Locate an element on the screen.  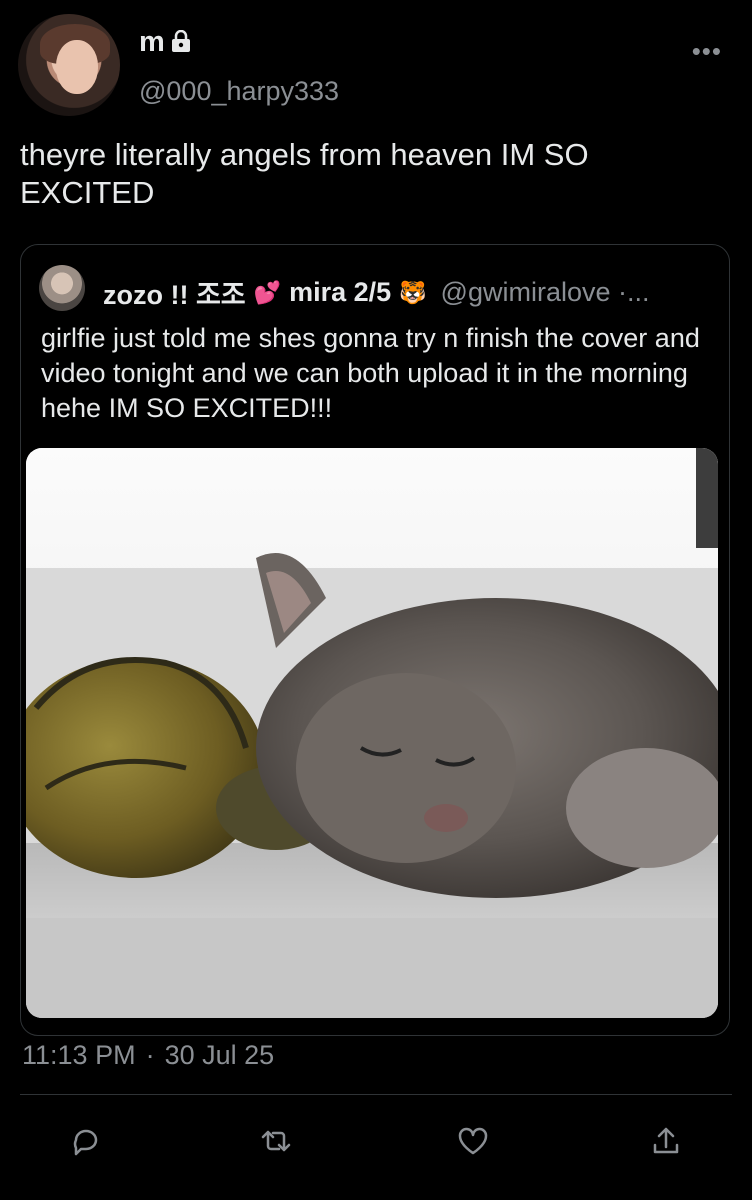
quoted-author-name: zozo !! 조조 is located at coordinates (174, 295).